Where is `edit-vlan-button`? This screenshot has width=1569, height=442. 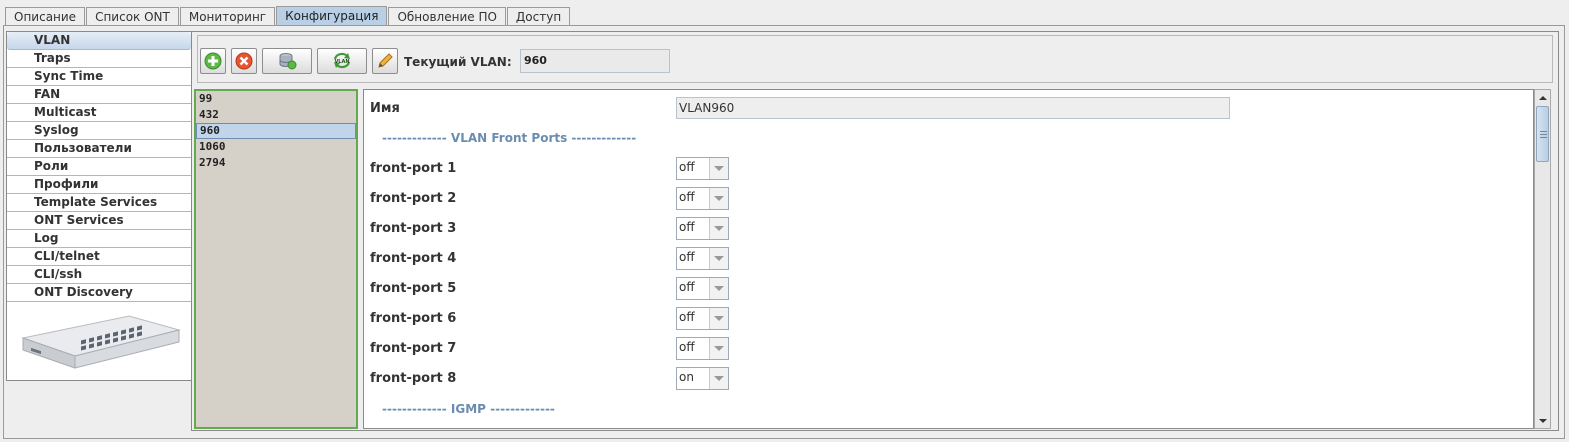 edit-vlan-button is located at coordinates (385, 61).